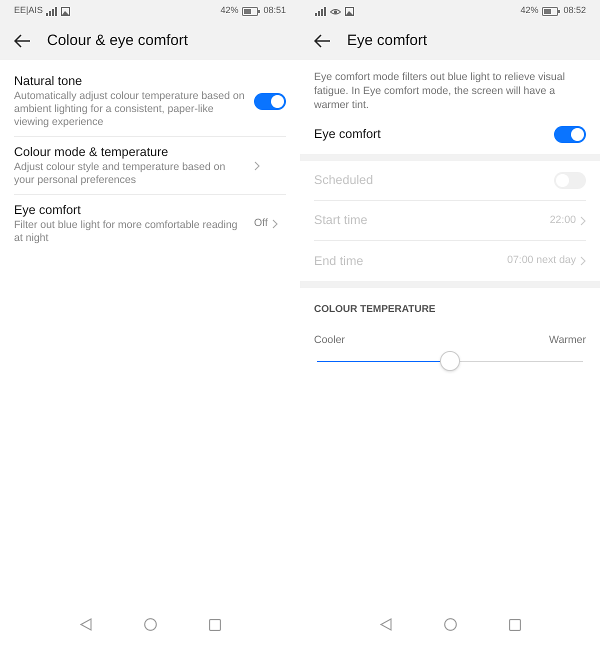 This screenshot has height=650, width=600. Describe the element at coordinates (126, 232) in the screenshot. I see `row-subtitle: Filter out blue light for more comfortable reading at night` at that location.